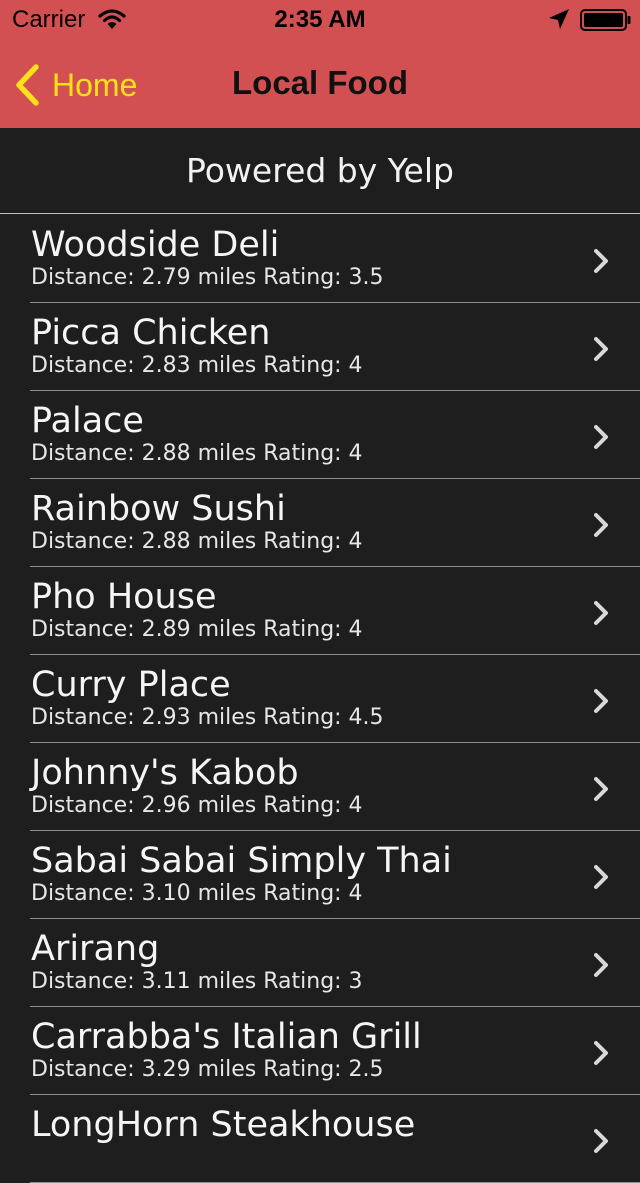 This screenshot has height=1183, width=640. Describe the element at coordinates (226, 1037) in the screenshot. I see `restaurant-name: Carrabba's Italian Grill` at that location.